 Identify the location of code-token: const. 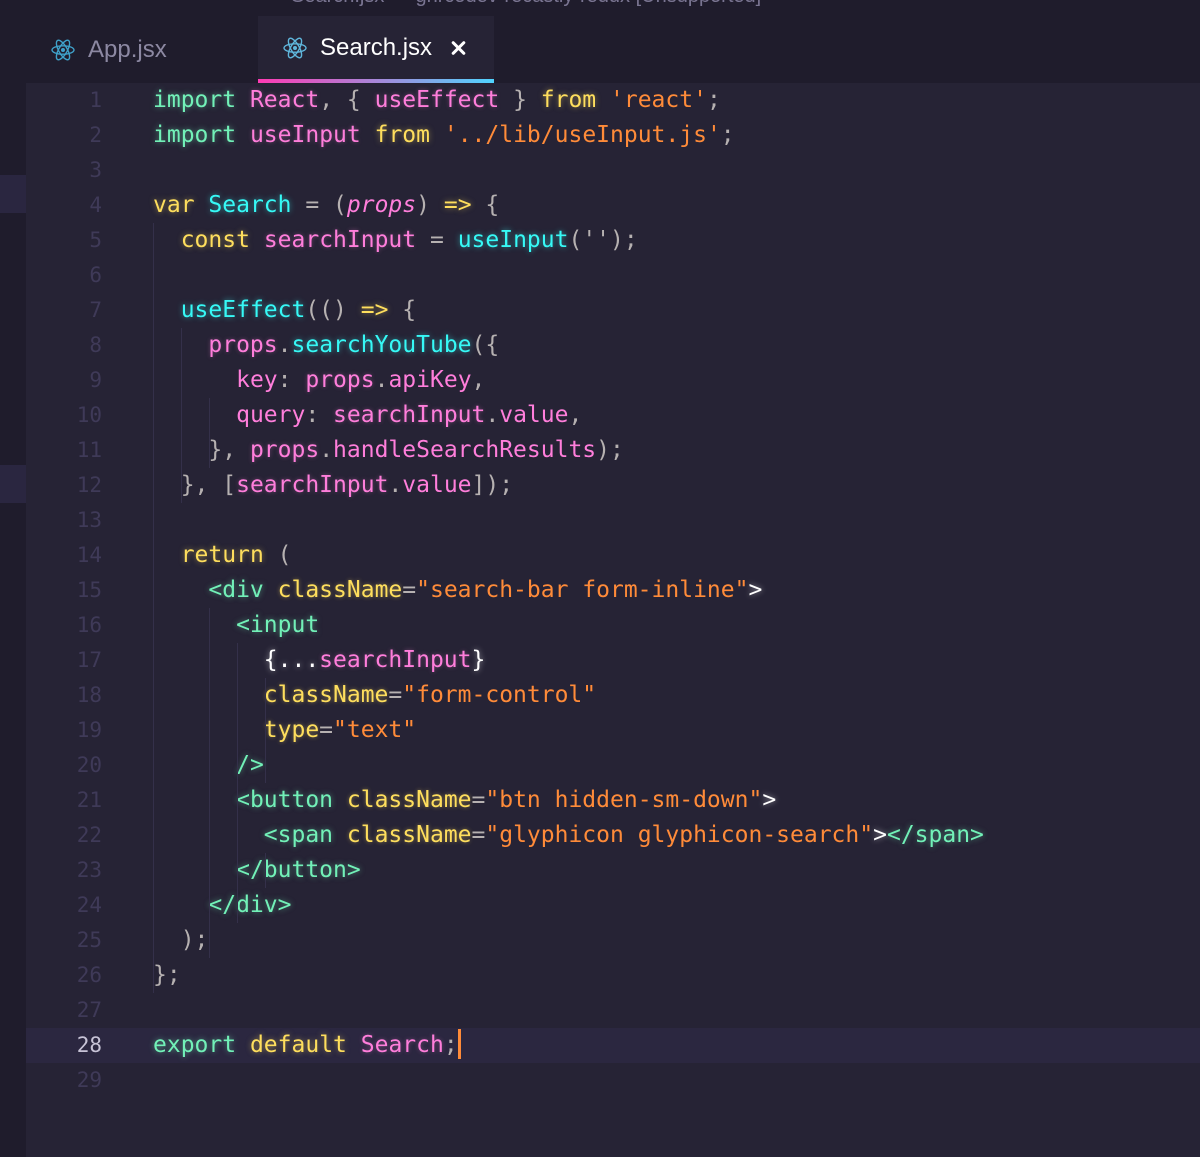
(215, 240).